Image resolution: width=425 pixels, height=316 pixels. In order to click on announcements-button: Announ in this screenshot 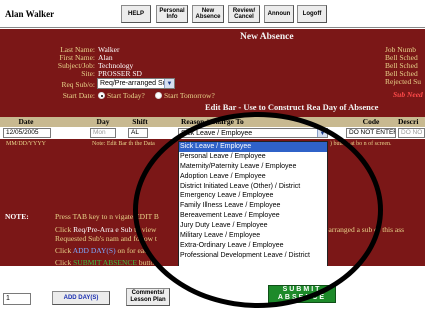, I will do `click(279, 14)`.